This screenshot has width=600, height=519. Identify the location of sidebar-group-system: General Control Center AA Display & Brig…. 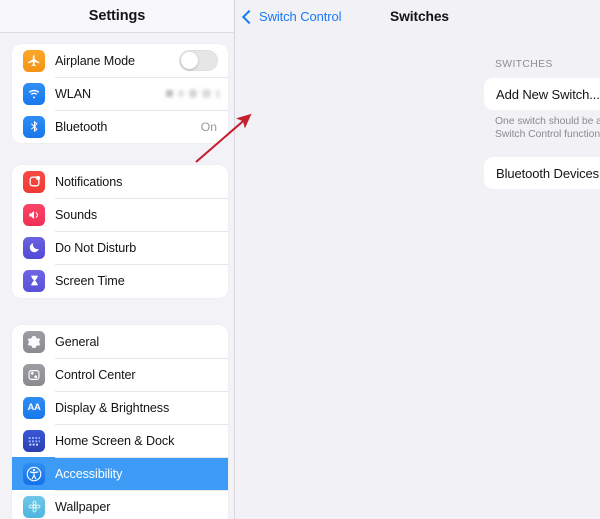
(120, 422).